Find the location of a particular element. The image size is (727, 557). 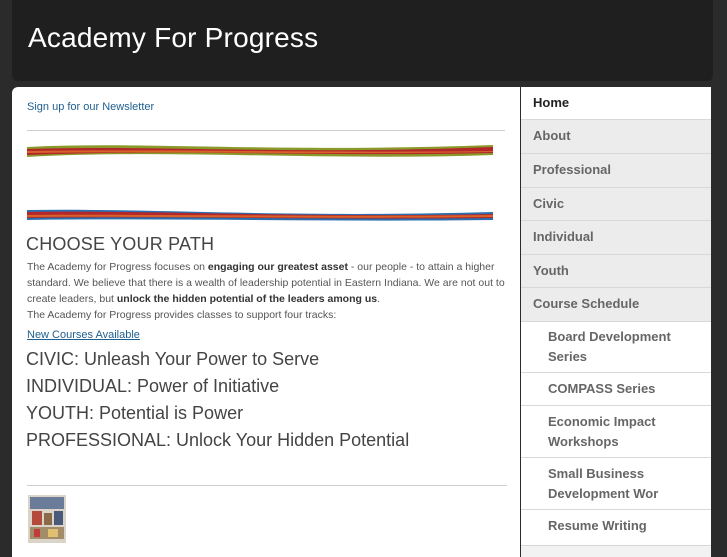

track-civic: CIVIC: Unleash Your Power to Serve is located at coordinates (173, 359).